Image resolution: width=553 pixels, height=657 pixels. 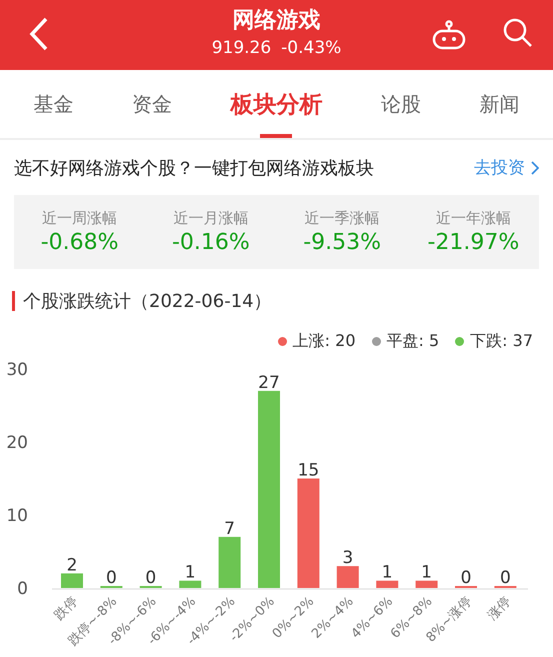 I want to click on page-title: 网络游戏, so click(x=276, y=21).